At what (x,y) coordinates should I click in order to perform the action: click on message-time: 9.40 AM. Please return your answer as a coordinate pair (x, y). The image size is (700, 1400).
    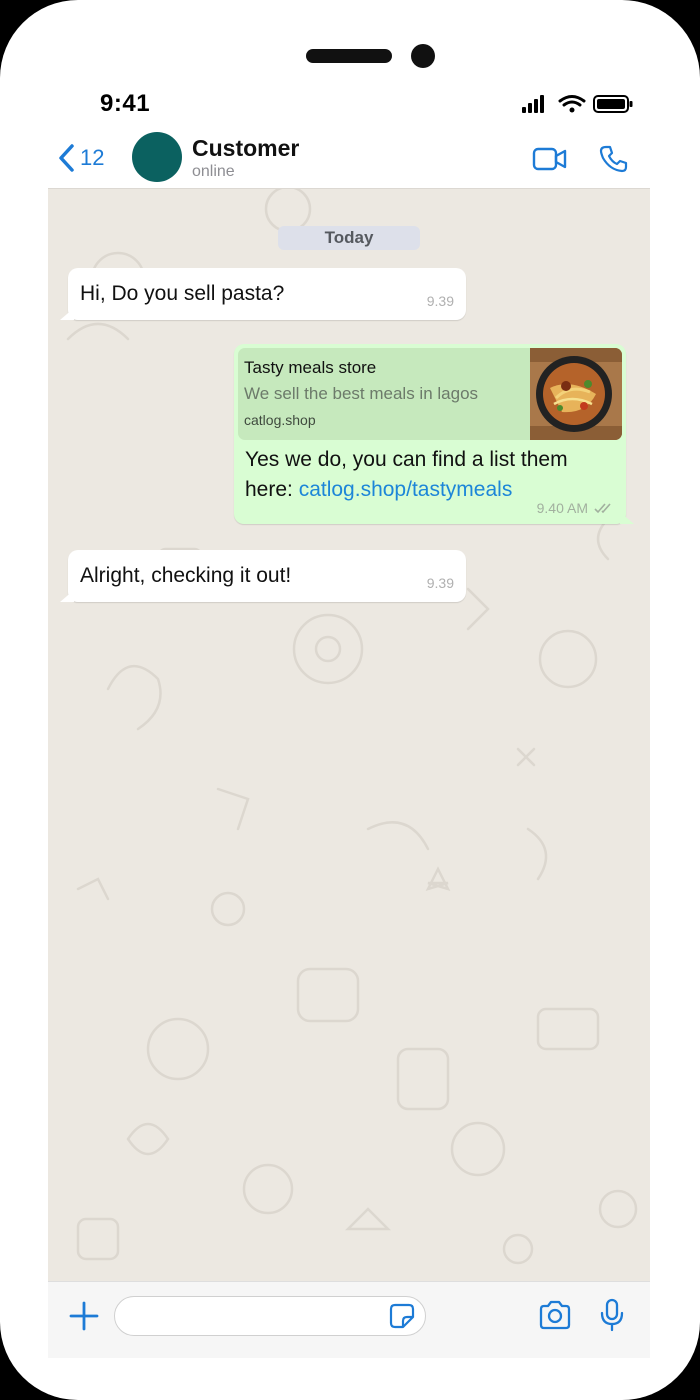
    Looking at the image, I should click on (562, 508).